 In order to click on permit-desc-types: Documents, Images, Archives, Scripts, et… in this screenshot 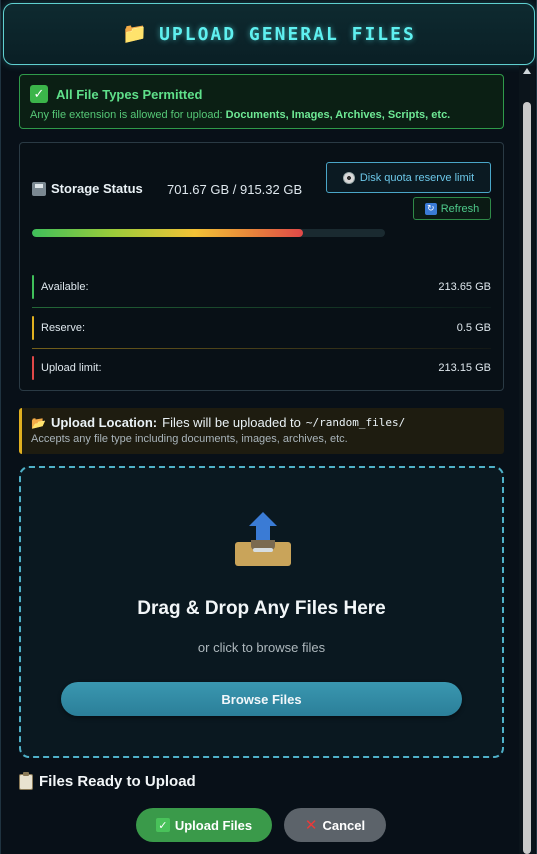, I will do `click(338, 115)`.